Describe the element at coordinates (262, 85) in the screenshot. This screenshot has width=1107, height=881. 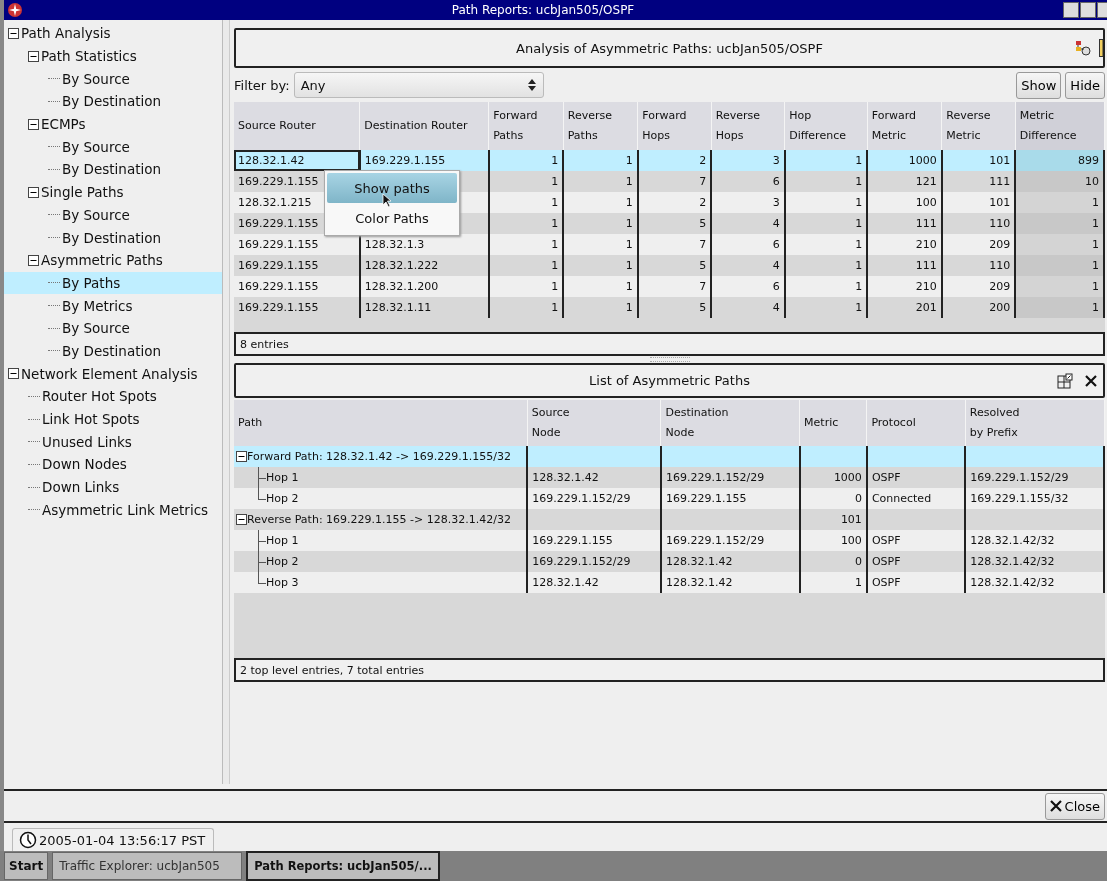
I see `filter-label: Filter by:` at that location.